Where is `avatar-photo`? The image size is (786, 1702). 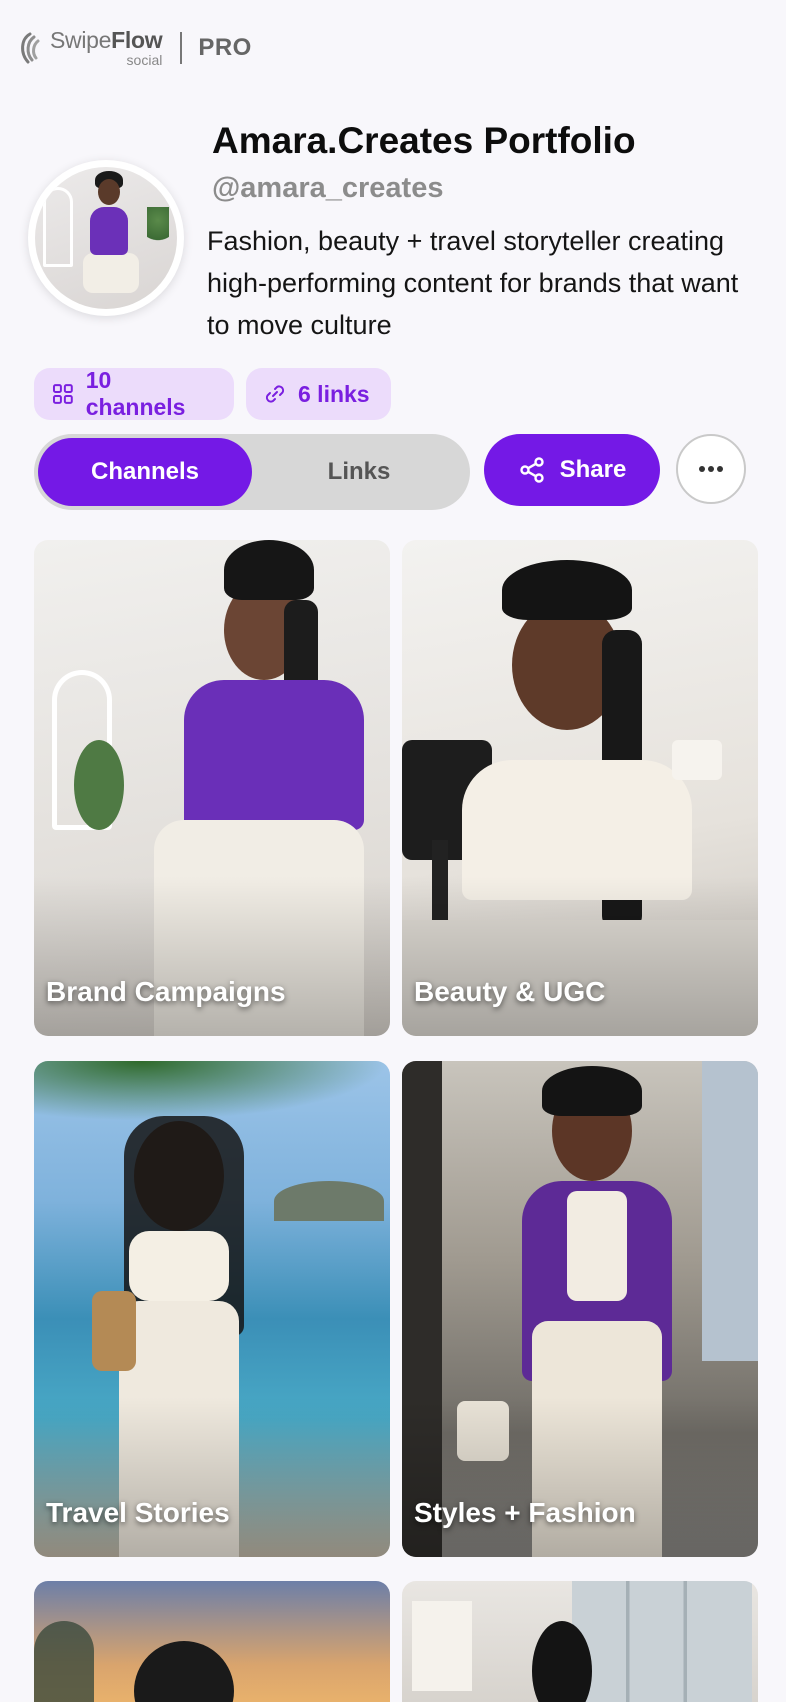 avatar-photo is located at coordinates (106, 238).